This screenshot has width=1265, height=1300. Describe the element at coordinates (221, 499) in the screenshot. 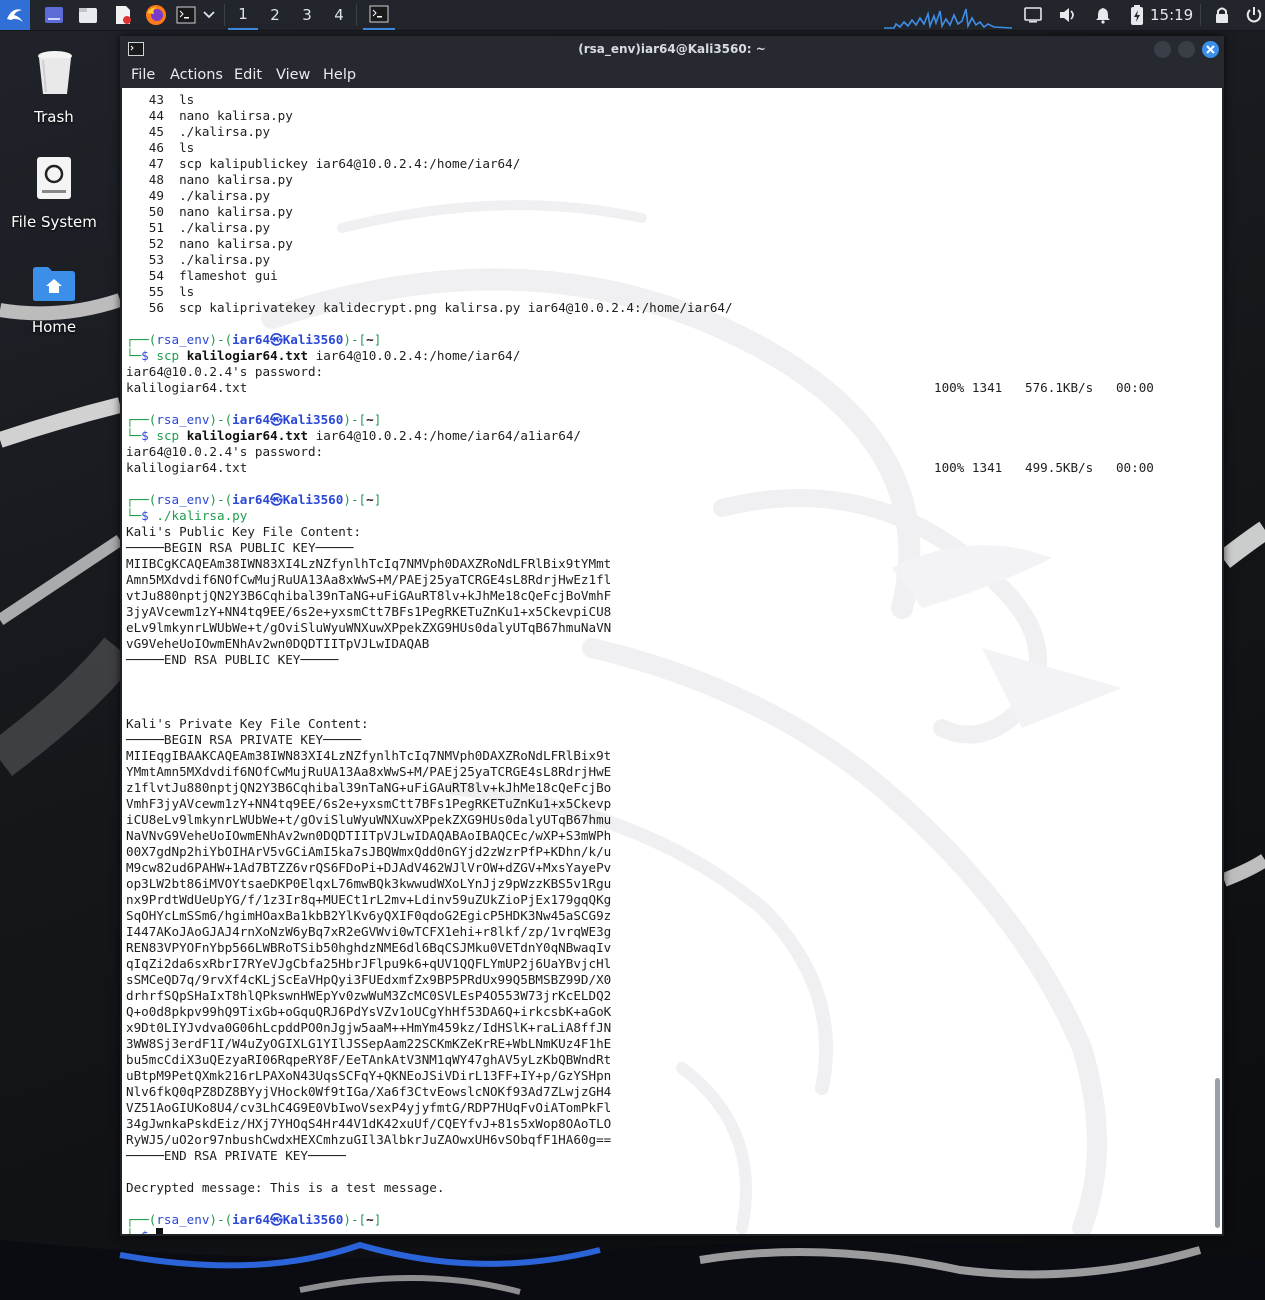

I see `prompt-bracket: )-(` at that location.